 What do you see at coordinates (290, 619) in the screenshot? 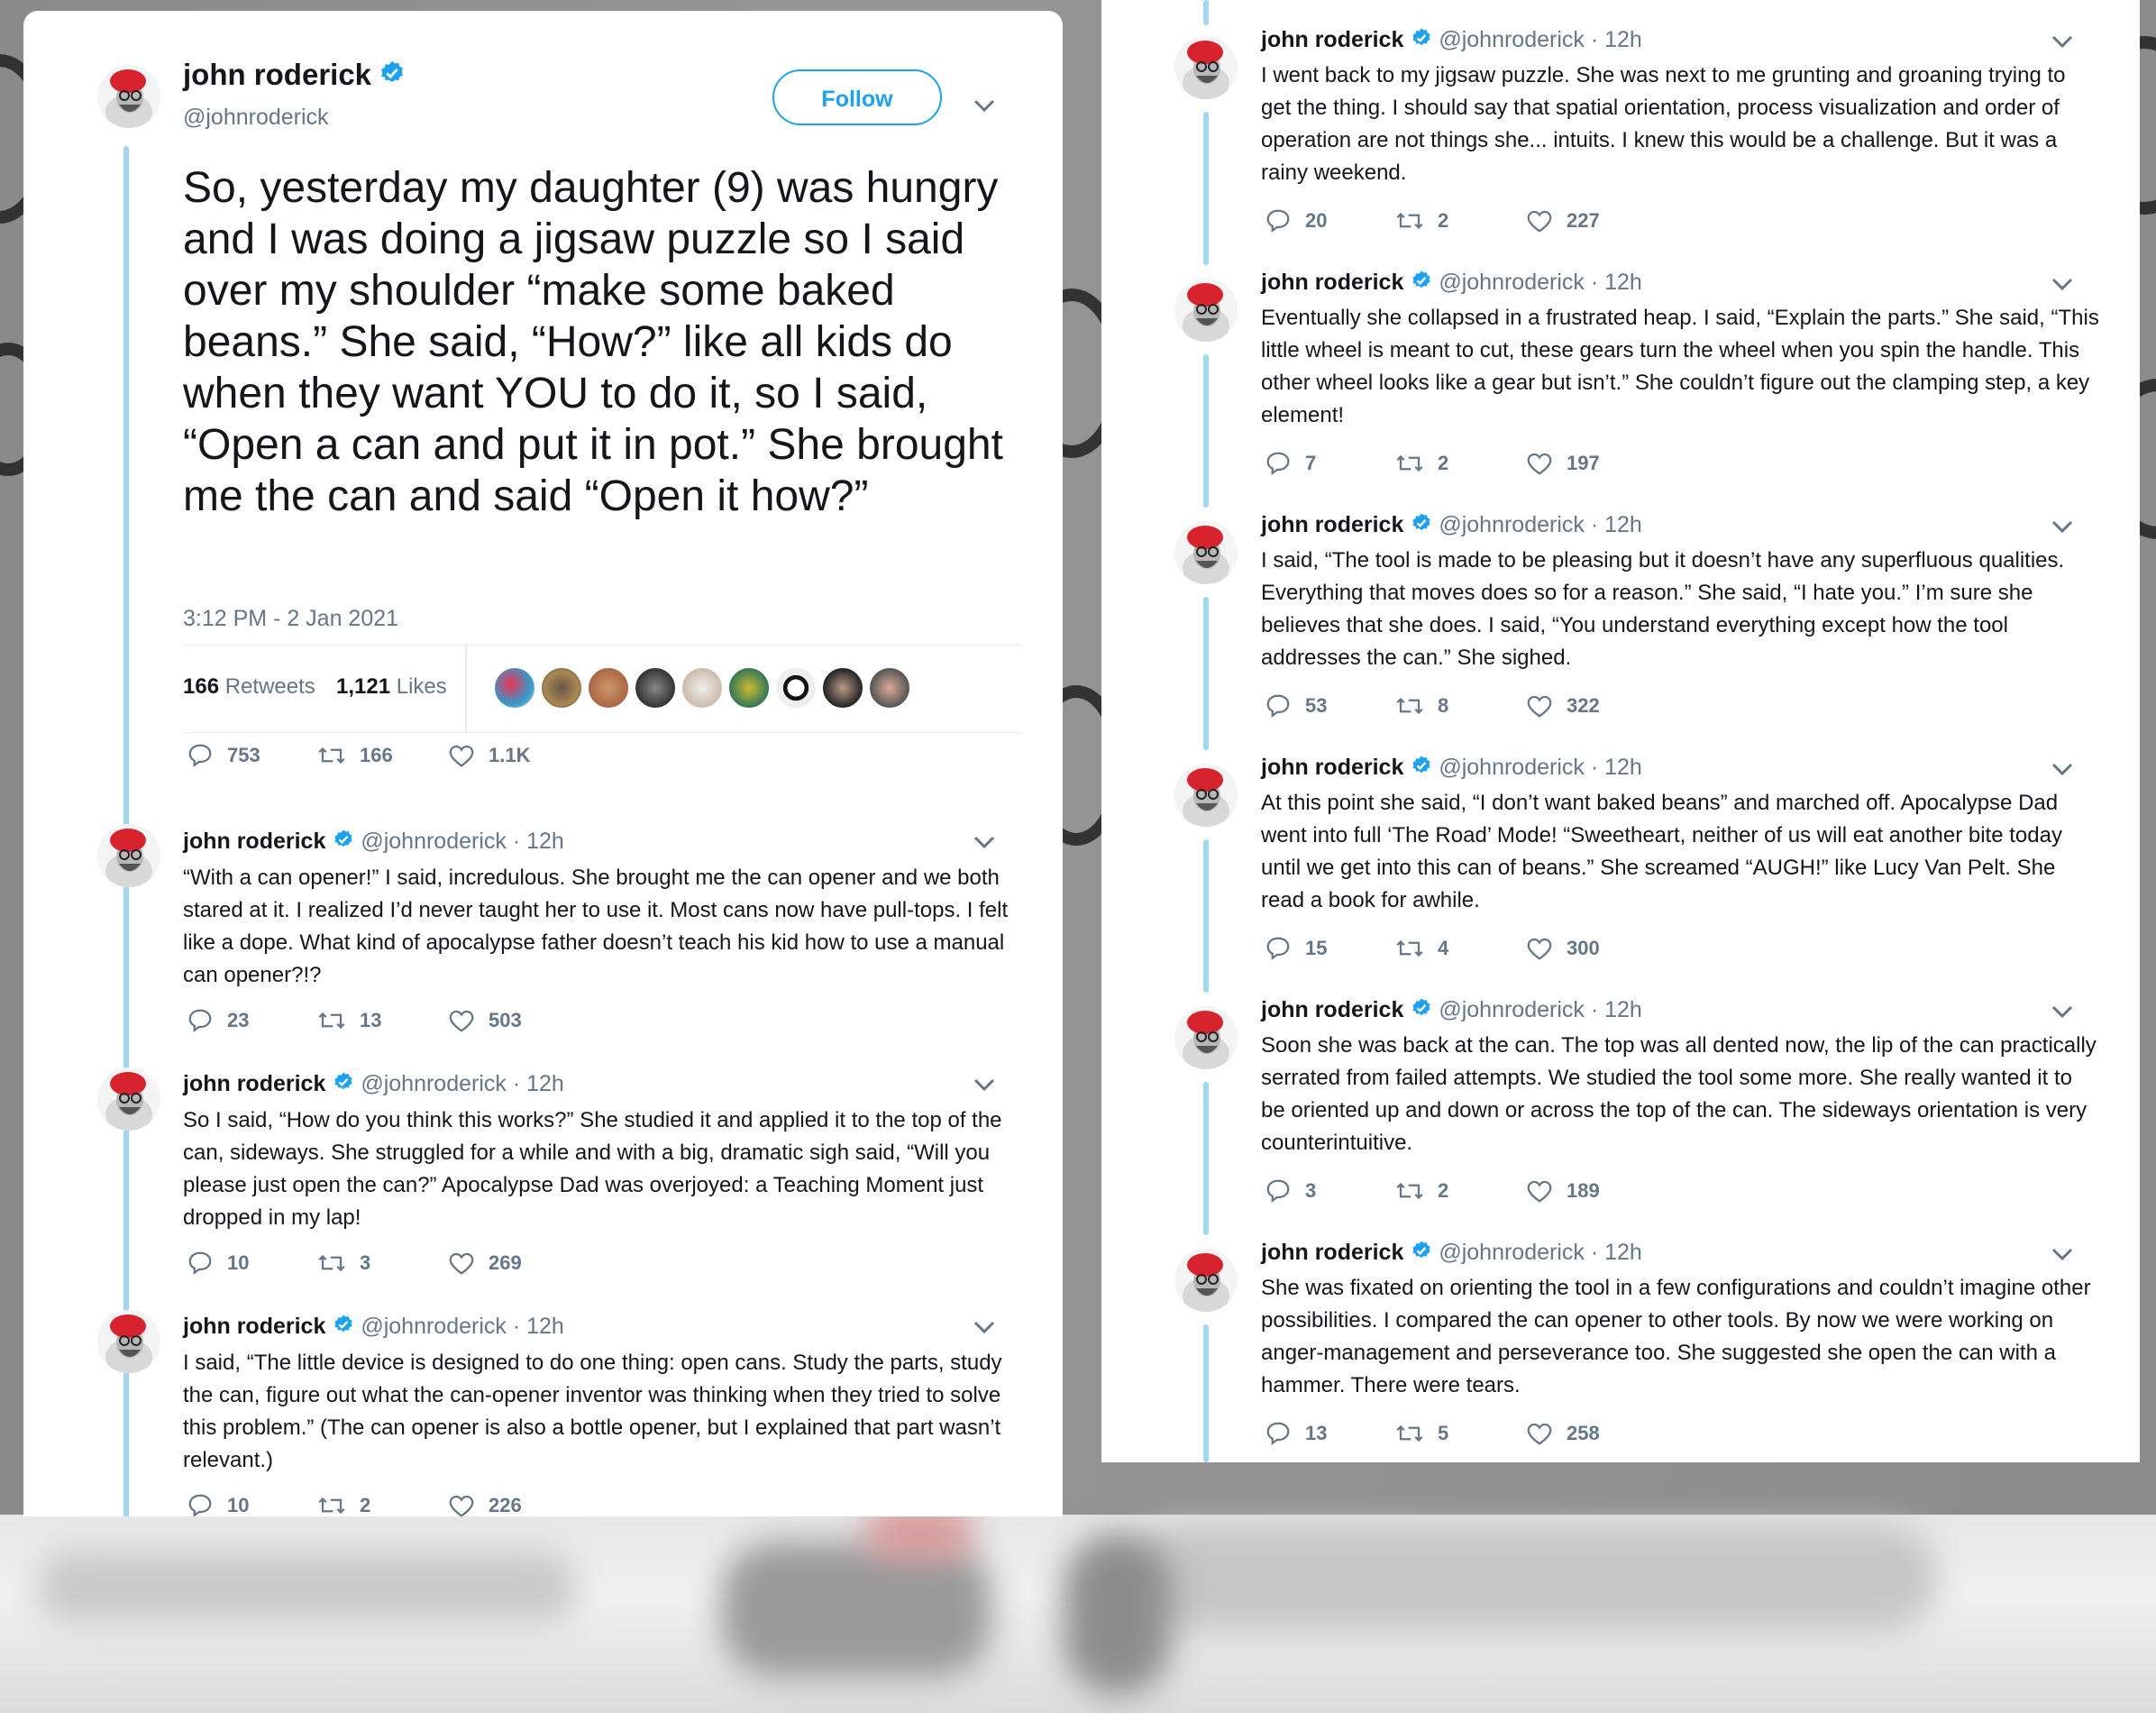
I see `tweet-timestamp: 3:12 PM - 2 Jan 2021` at bounding box center [290, 619].